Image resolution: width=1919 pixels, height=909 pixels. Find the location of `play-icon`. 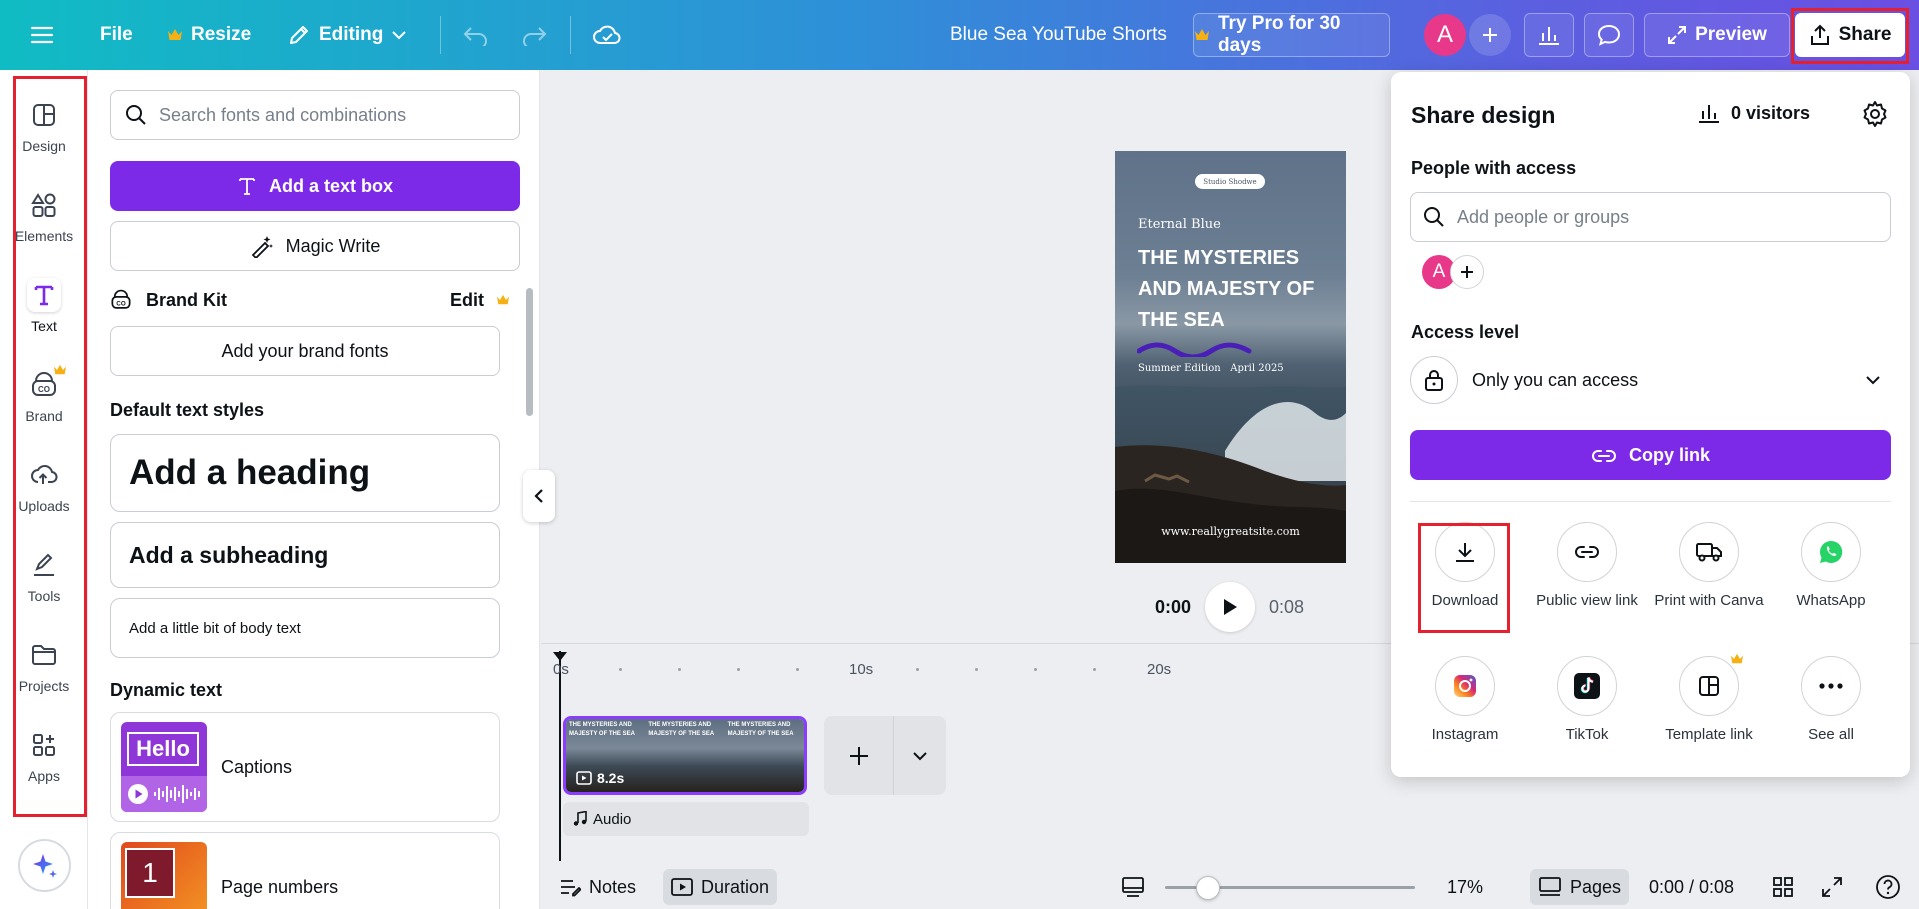

play-icon is located at coordinates (1230, 607).